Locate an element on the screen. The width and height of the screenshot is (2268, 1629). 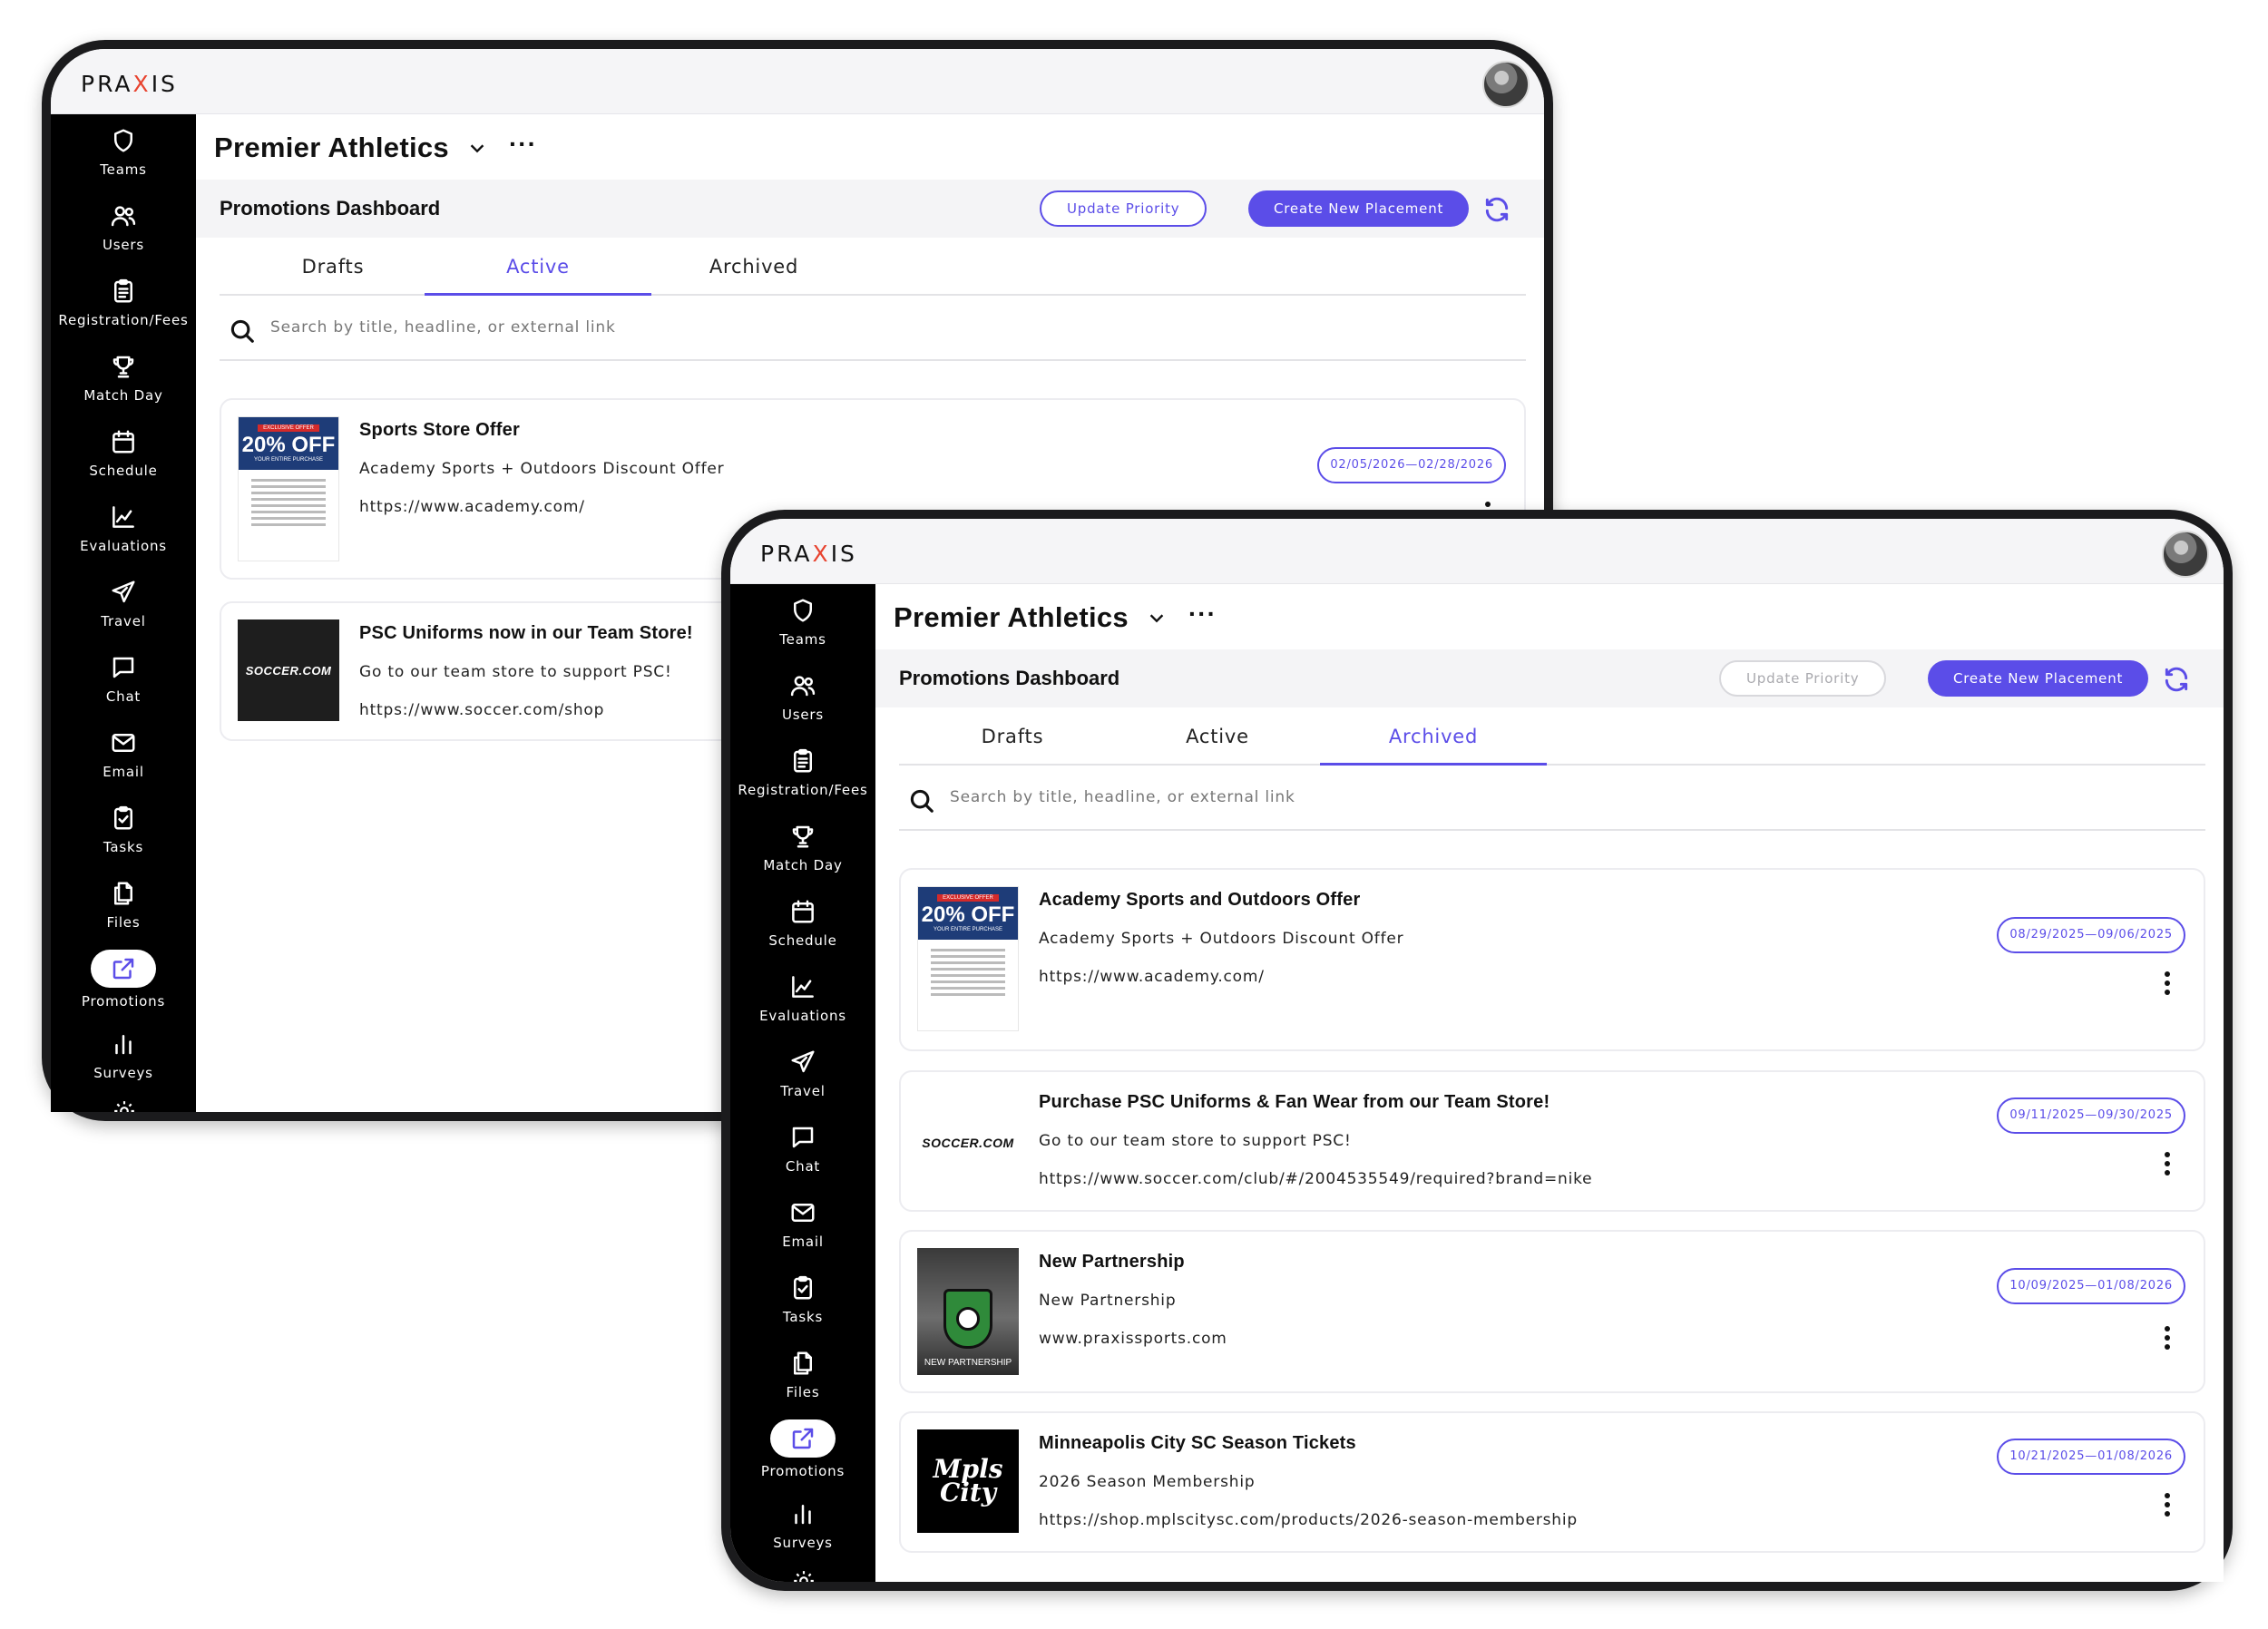
external-link-icon is located at coordinates (803, 1439).